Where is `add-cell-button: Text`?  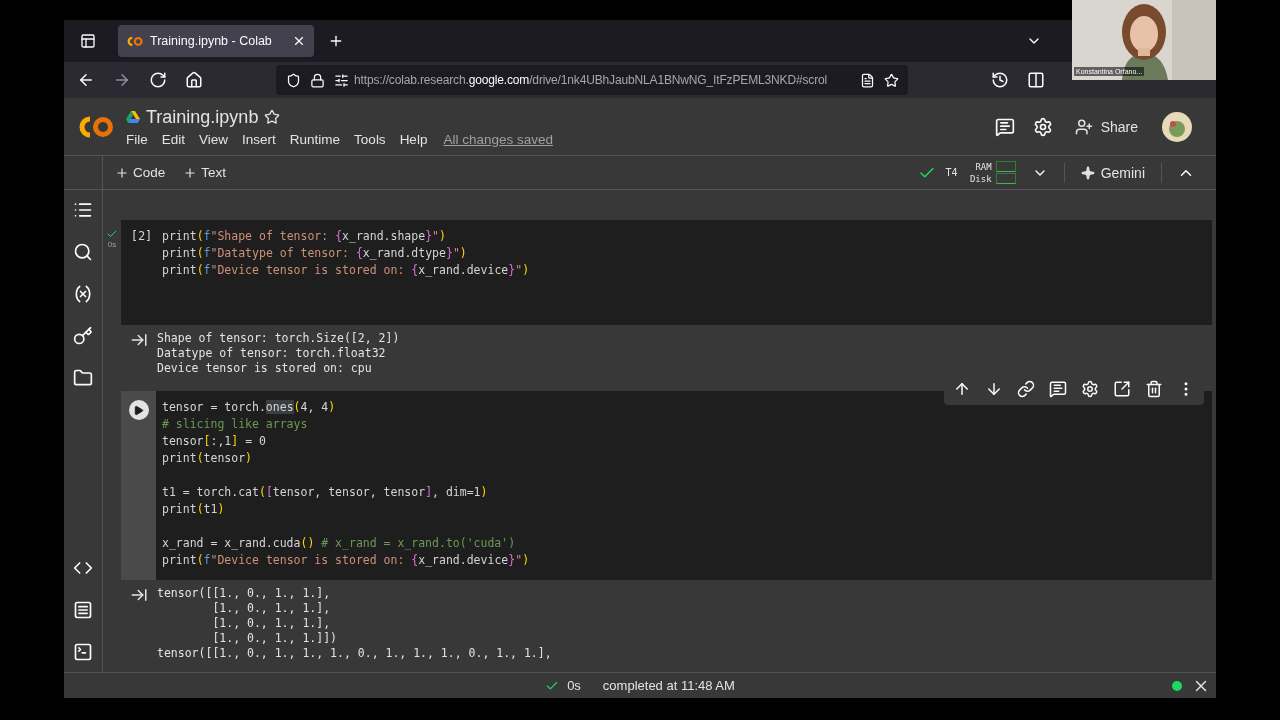
add-cell-button: Text is located at coordinates (205, 172).